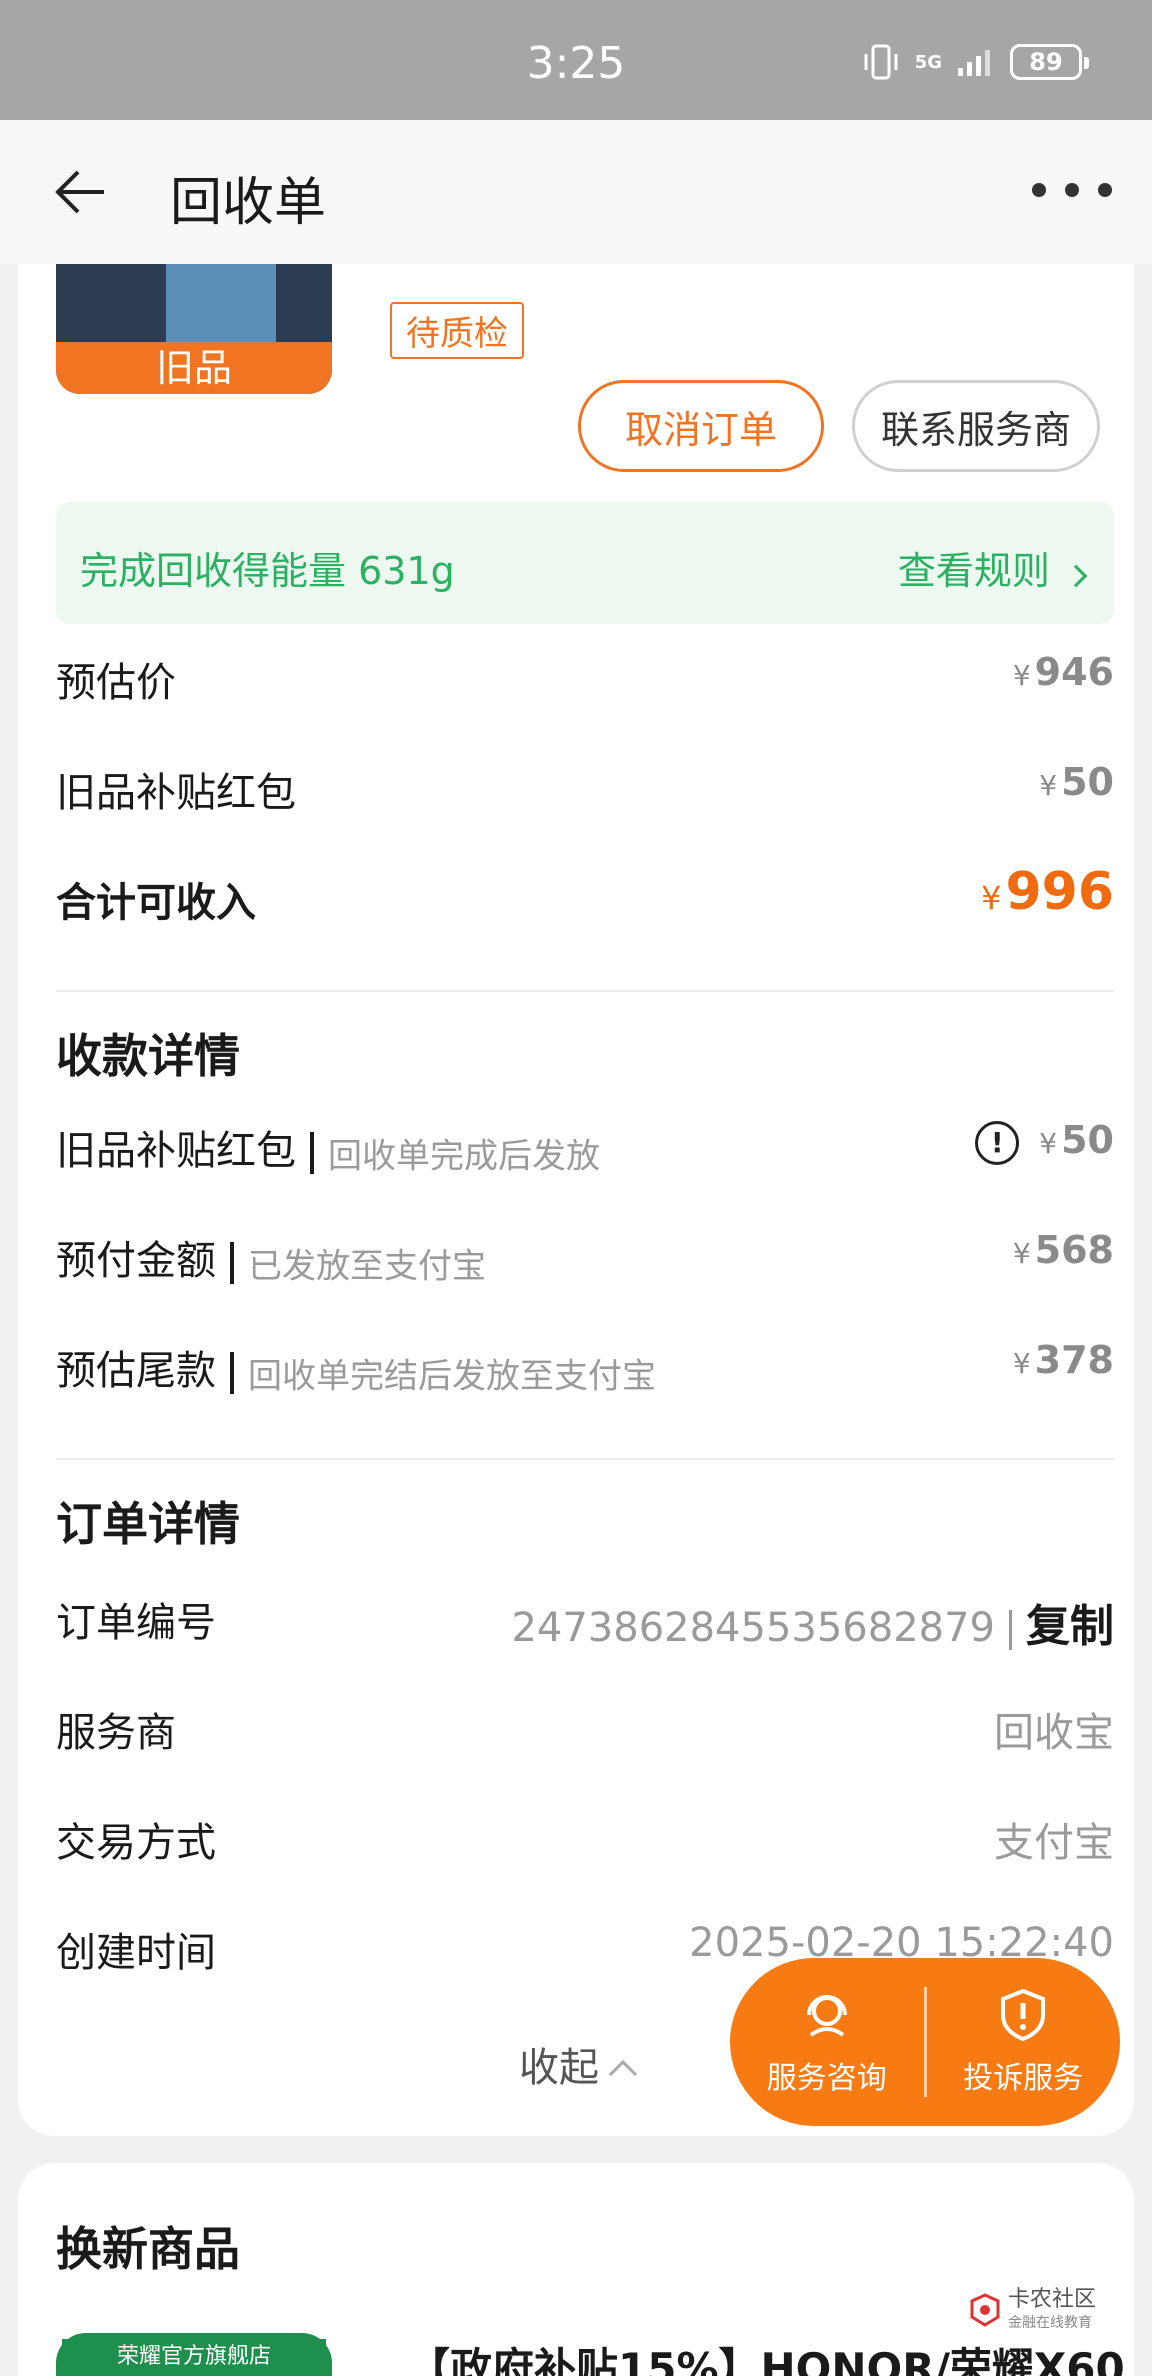 Image resolution: width=1152 pixels, height=2376 pixels. I want to click on energy-text: 完成回收得能量 631g, so click(267, 571).